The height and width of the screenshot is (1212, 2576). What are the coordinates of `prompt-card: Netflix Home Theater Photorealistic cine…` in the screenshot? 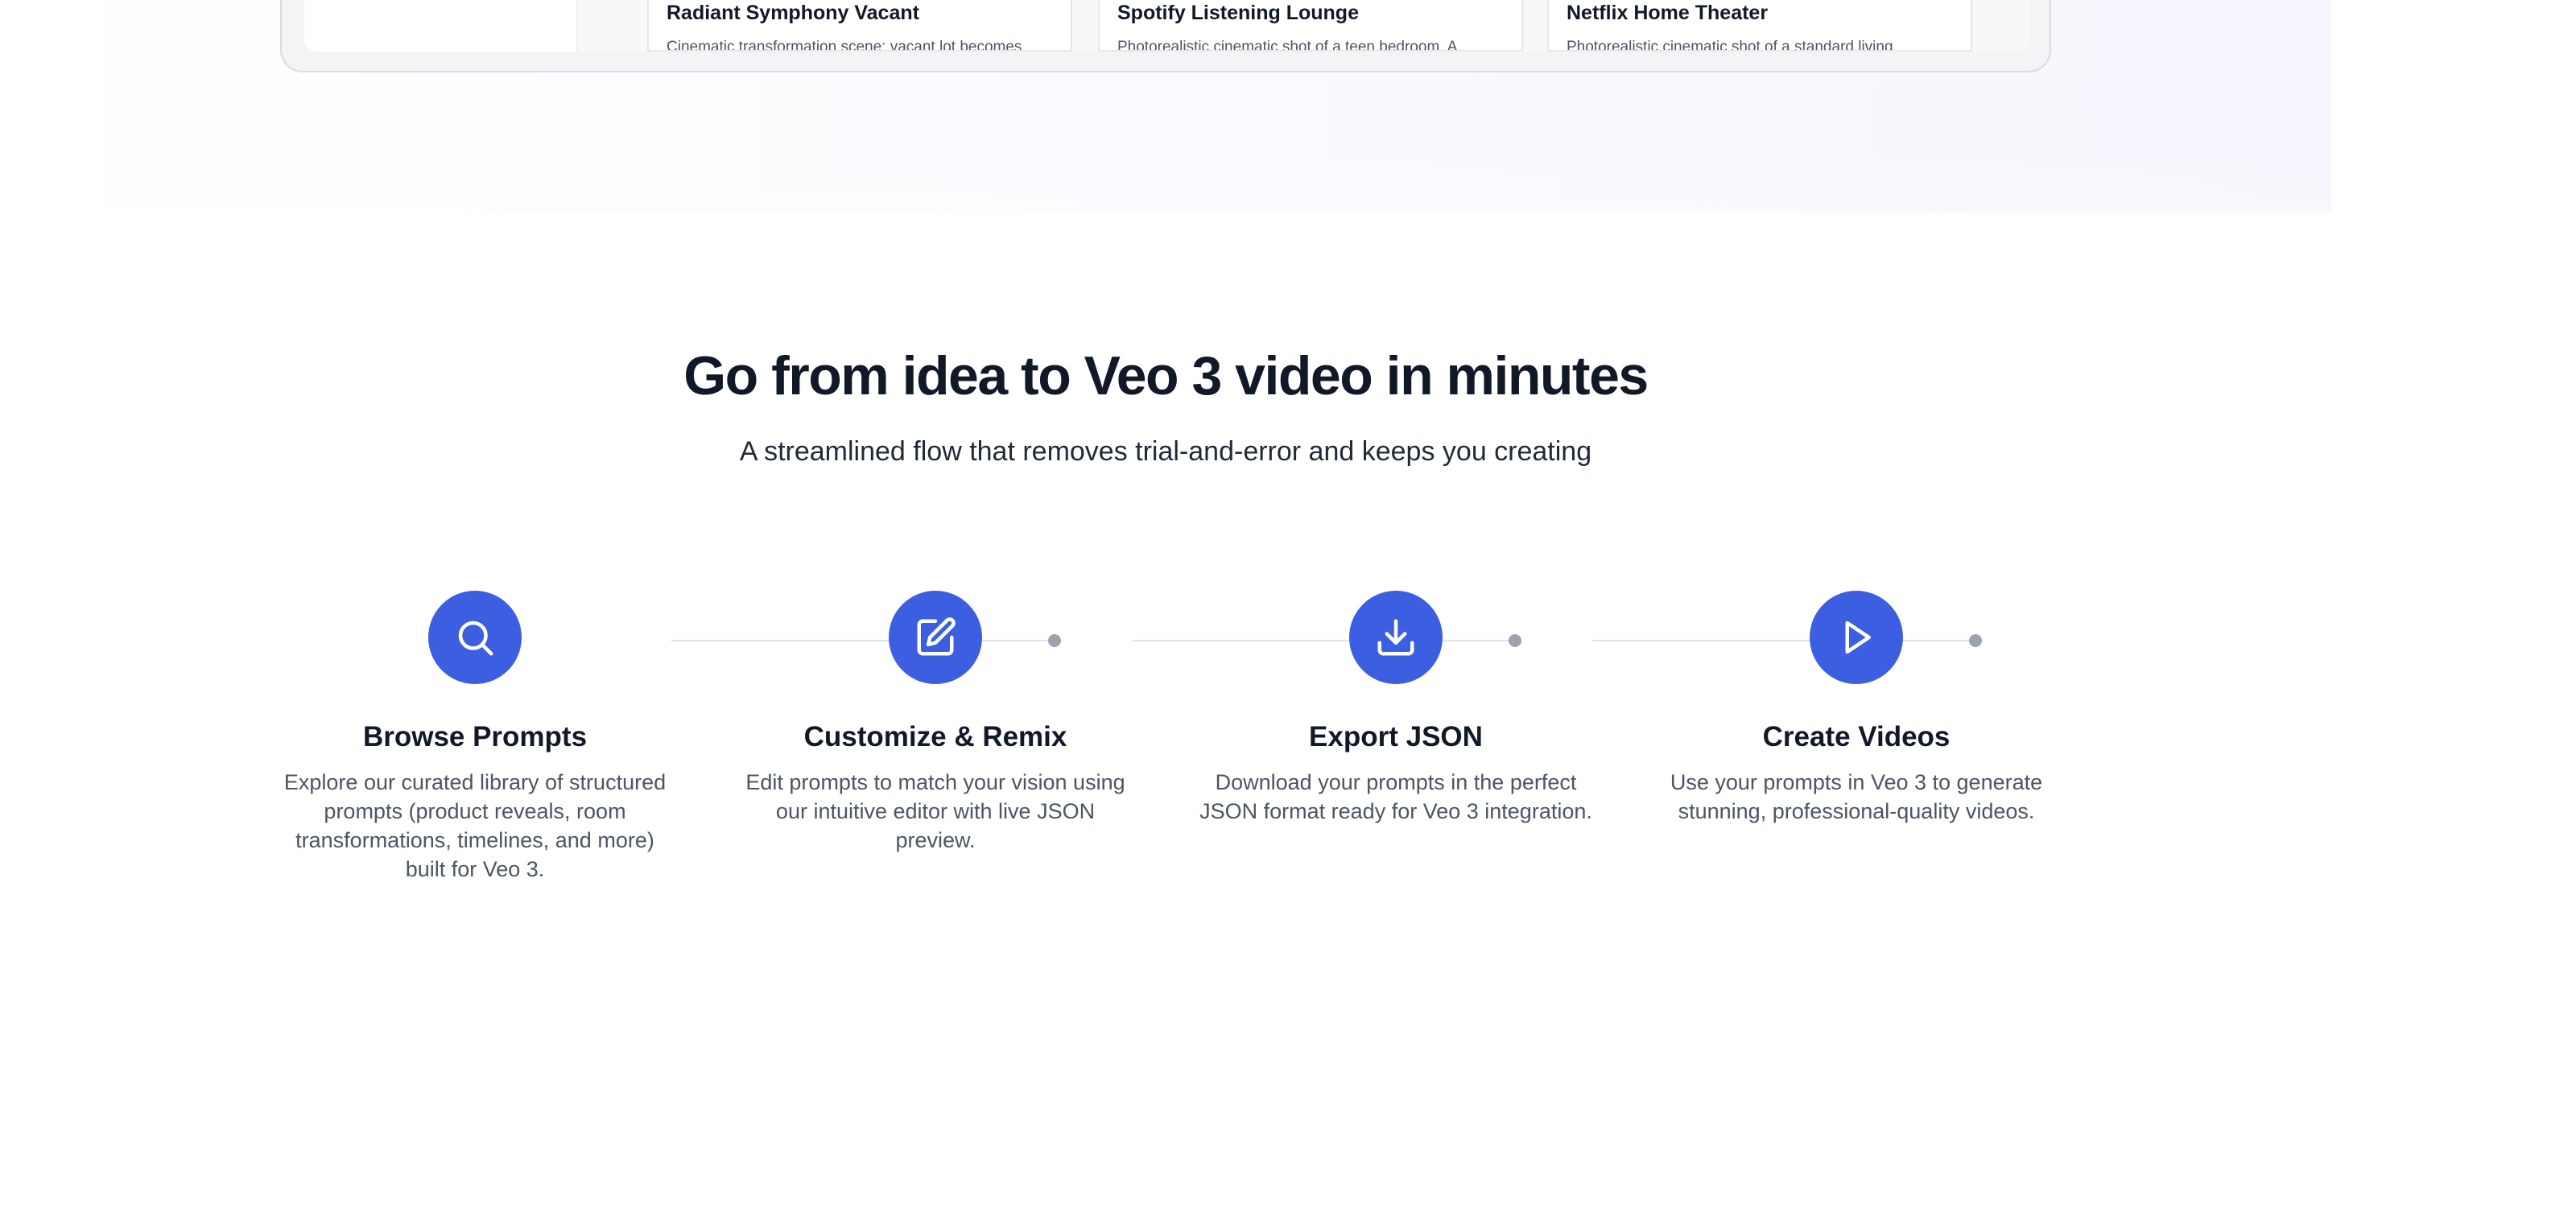 It's located at (1759, 26).